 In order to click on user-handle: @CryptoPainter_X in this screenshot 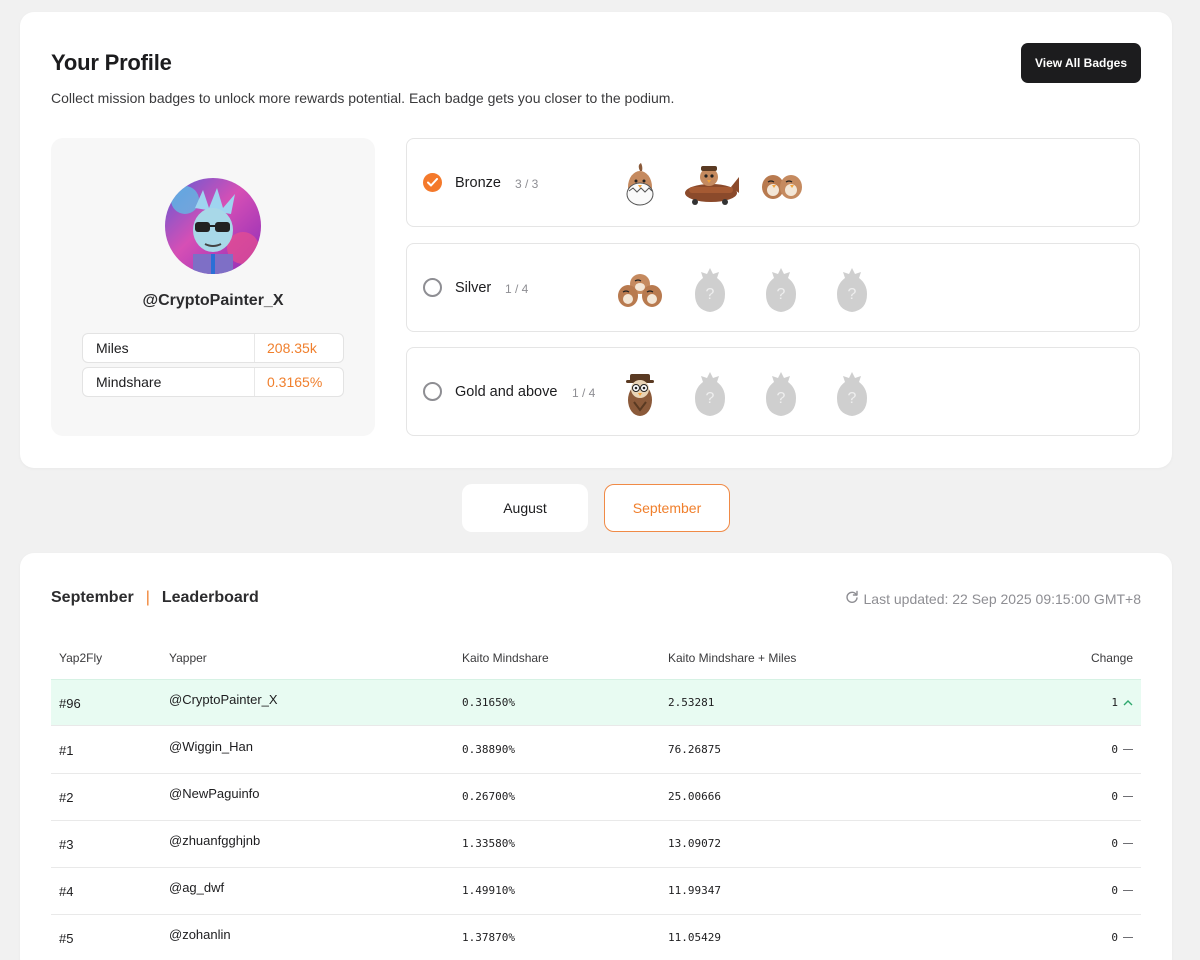, I will do `click(213, 300)`.